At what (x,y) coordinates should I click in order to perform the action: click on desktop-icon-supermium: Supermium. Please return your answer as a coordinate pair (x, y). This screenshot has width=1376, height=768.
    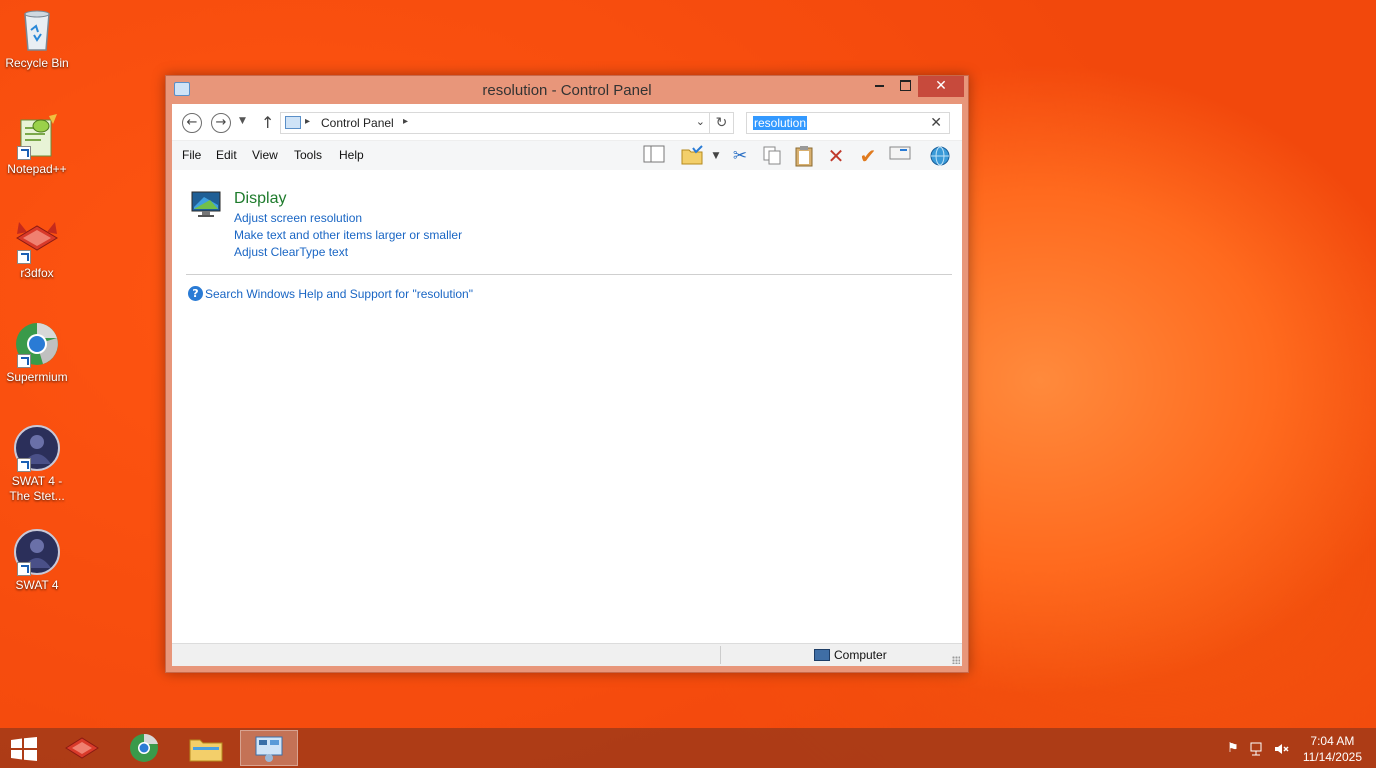
    Looking at the image, I should click on (37, 352).